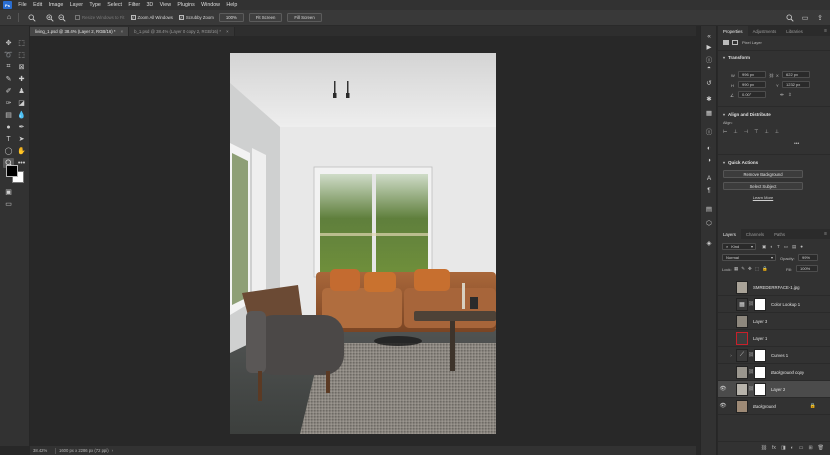 This screenshot has width=830, height=455. Describe the element at coordinates (21, 151) in the screenshot. I see `hand-tool-icon: ✋` at that location.